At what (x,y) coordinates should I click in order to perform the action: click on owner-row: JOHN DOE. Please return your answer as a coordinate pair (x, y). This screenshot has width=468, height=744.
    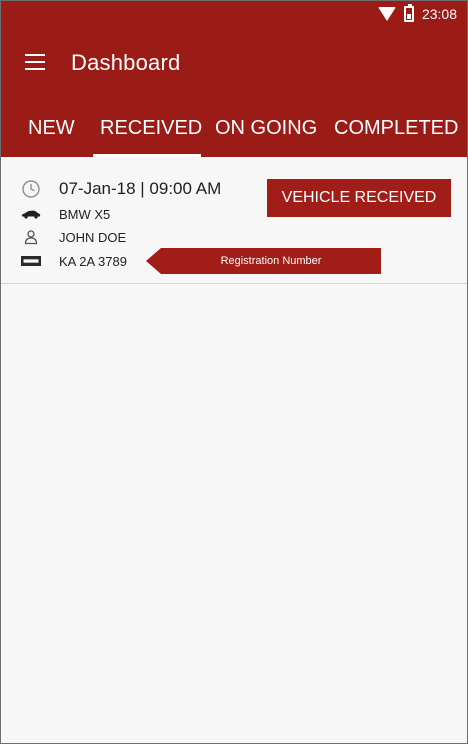
    Looking at the image, I should click on (73, 237).